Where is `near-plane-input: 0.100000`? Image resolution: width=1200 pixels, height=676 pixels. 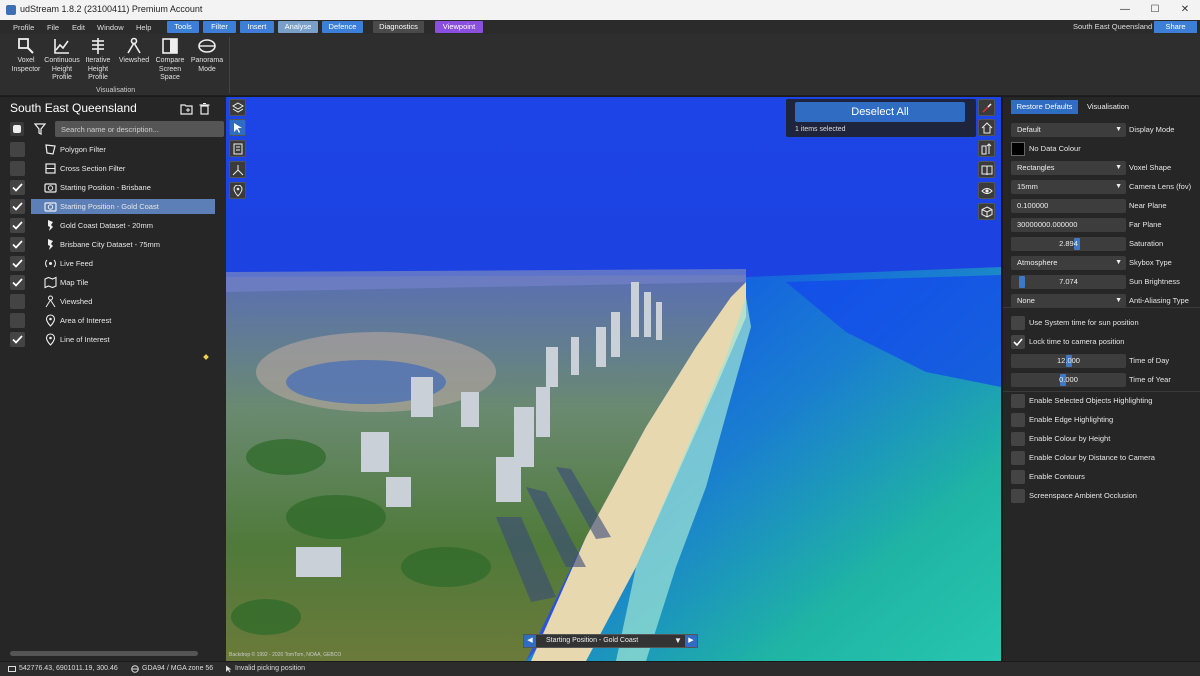 near-plane-input: 0.100000 is located at coordinates (1068, 206).